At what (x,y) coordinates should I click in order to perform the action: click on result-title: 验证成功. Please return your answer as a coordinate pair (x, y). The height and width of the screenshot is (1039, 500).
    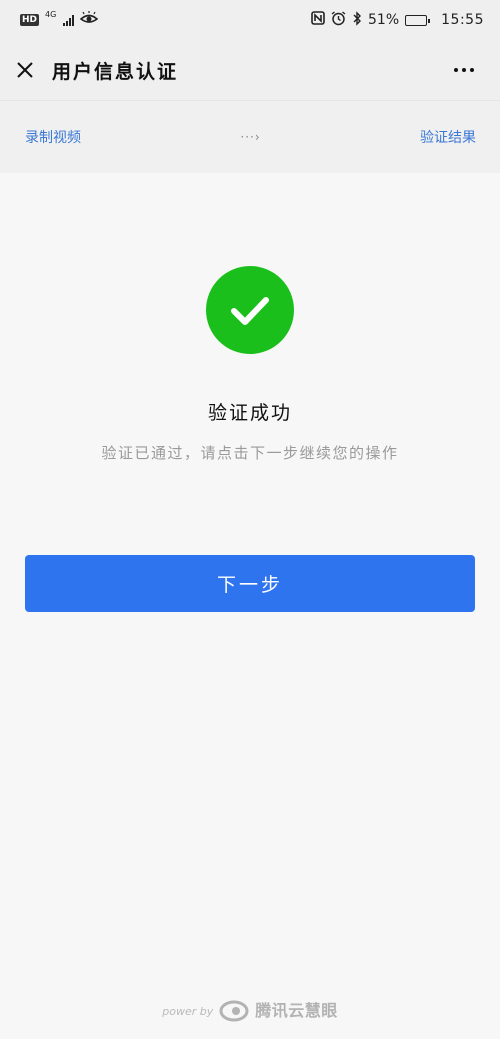
    Looking at the image, I should click on (249, 413).